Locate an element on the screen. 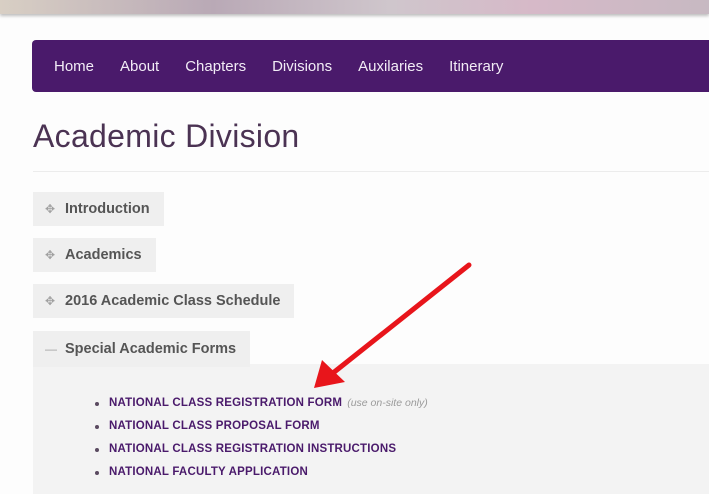  national-class-registration-form-link: NATIONAL CLASS REGISTRATION FORM is located at coordinates (225, 403).